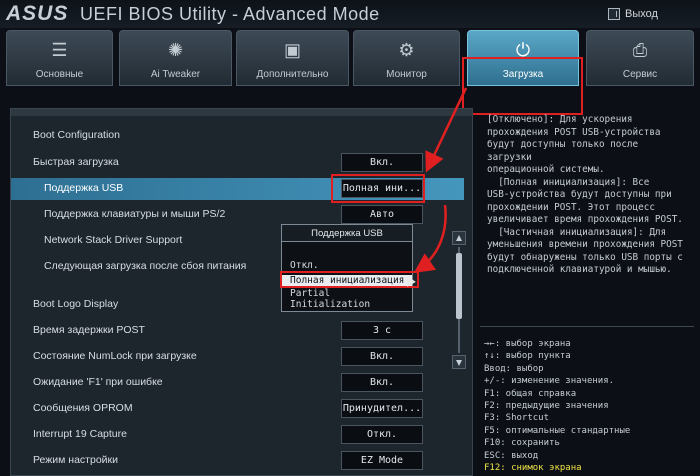  I want to click on row-label: Состояние NumLock при загрузке, so click(115, 356).